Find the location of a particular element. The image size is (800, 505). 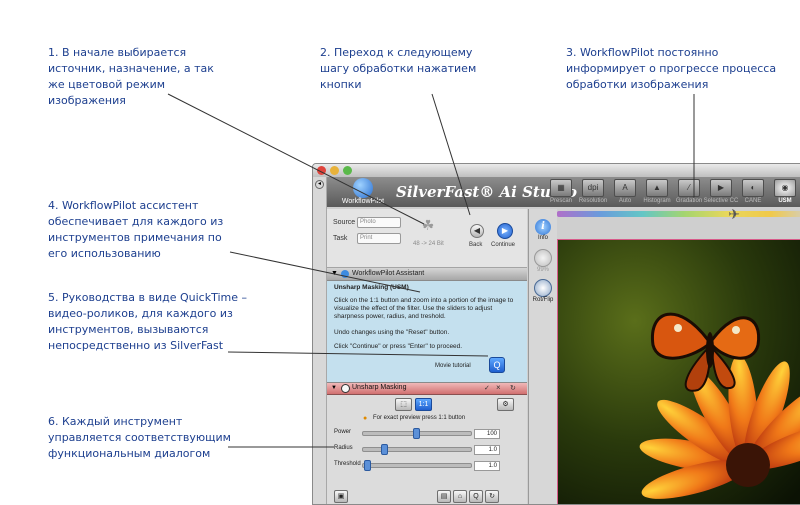

zoom-tool: 99% is located at coordinates (543, 261).